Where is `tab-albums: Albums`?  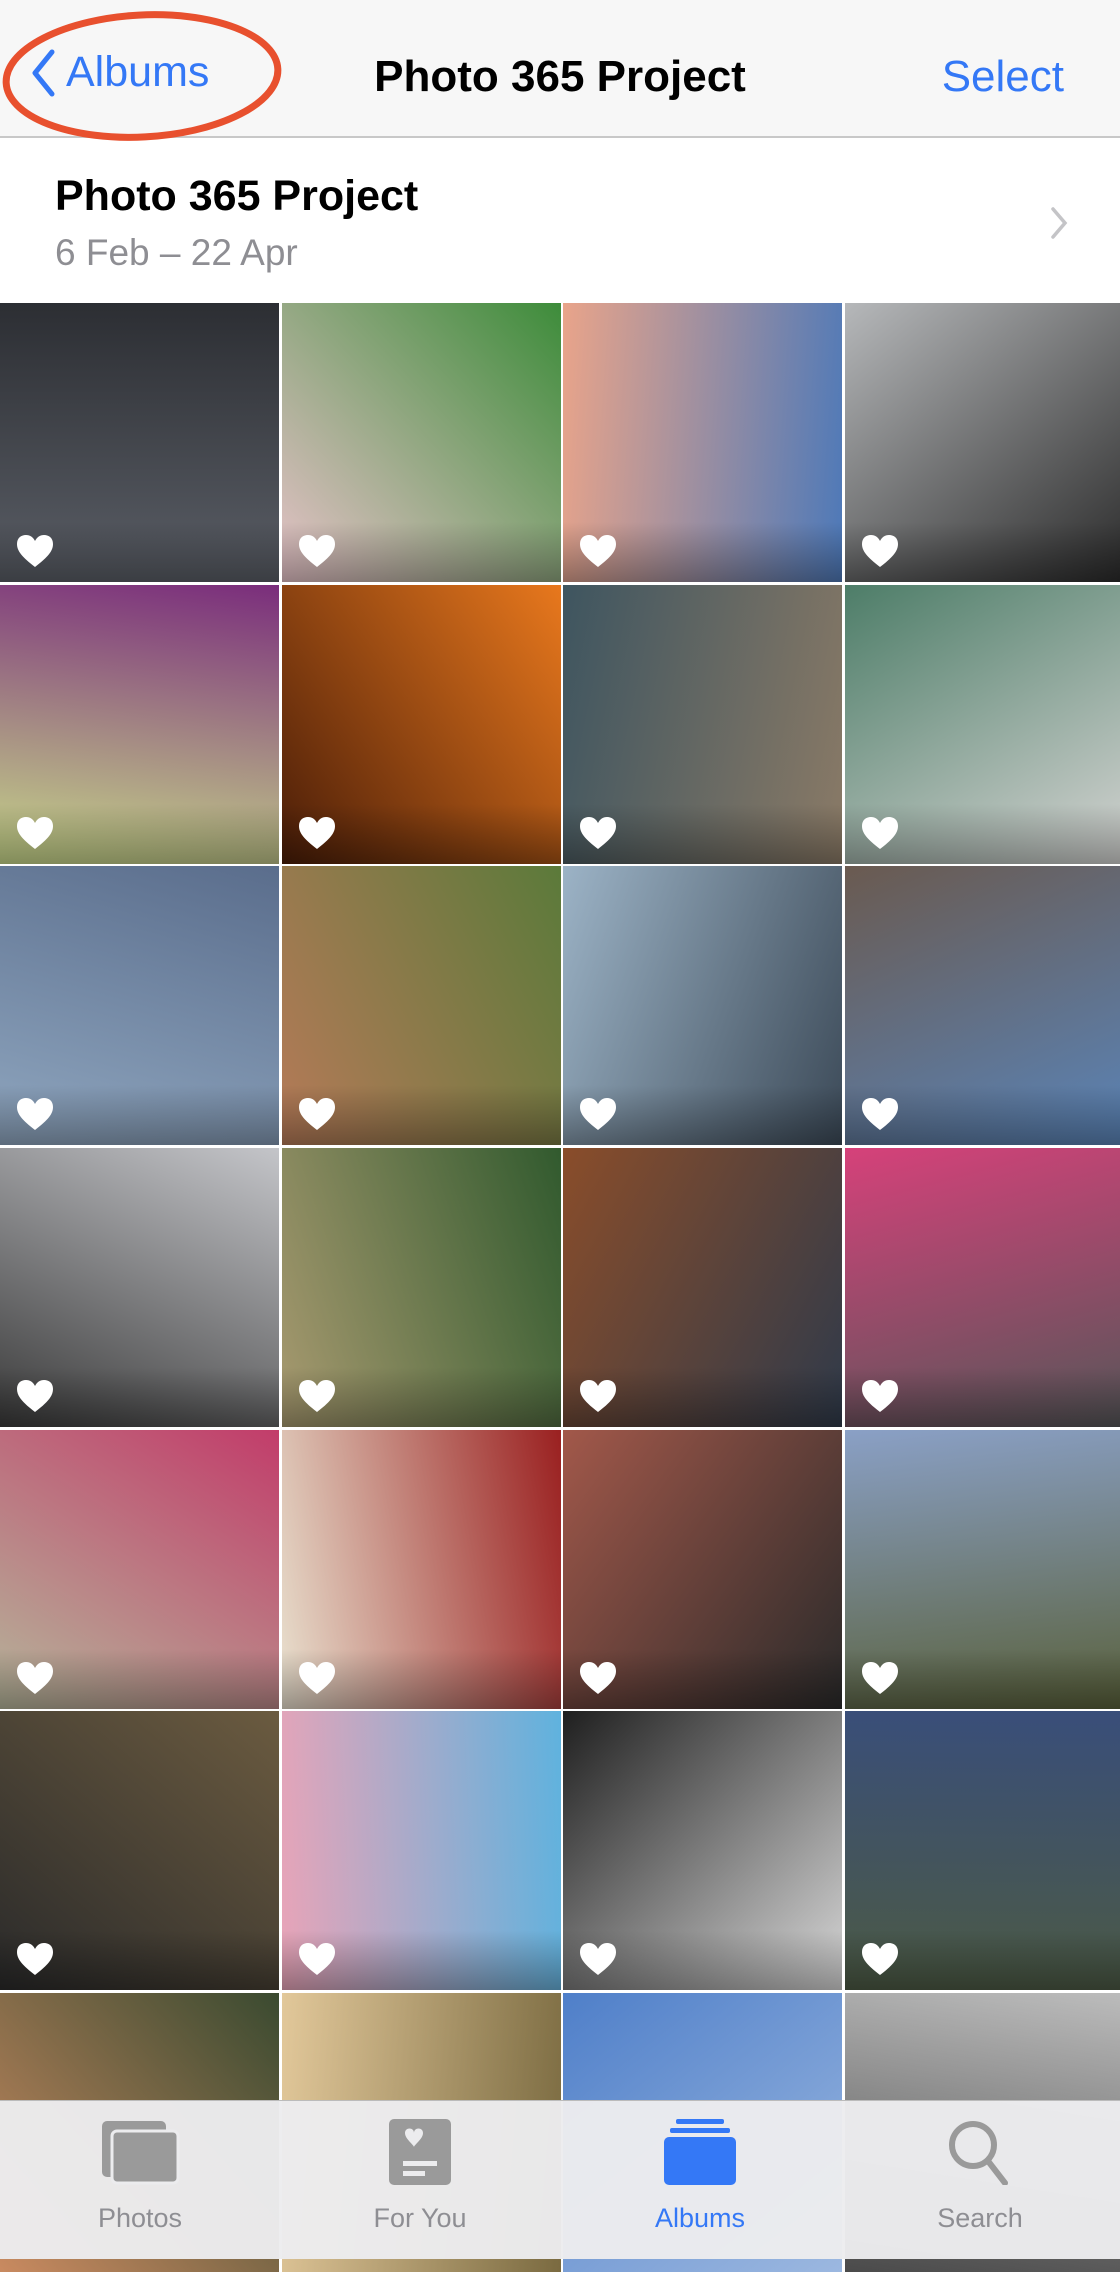 tab-albums: Albums is located at coordinates (700, 2180).